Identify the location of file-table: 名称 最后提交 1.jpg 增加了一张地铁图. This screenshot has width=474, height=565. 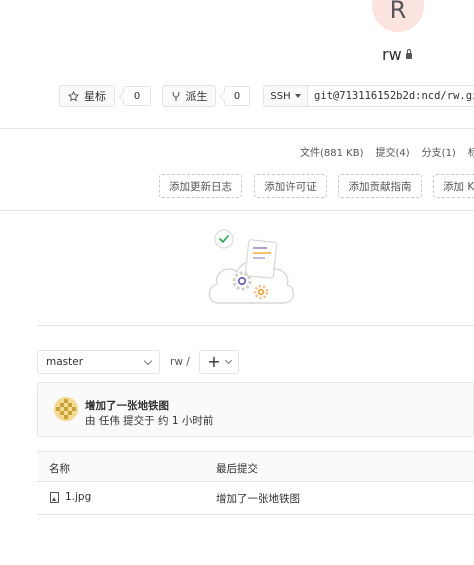
(255, 483).